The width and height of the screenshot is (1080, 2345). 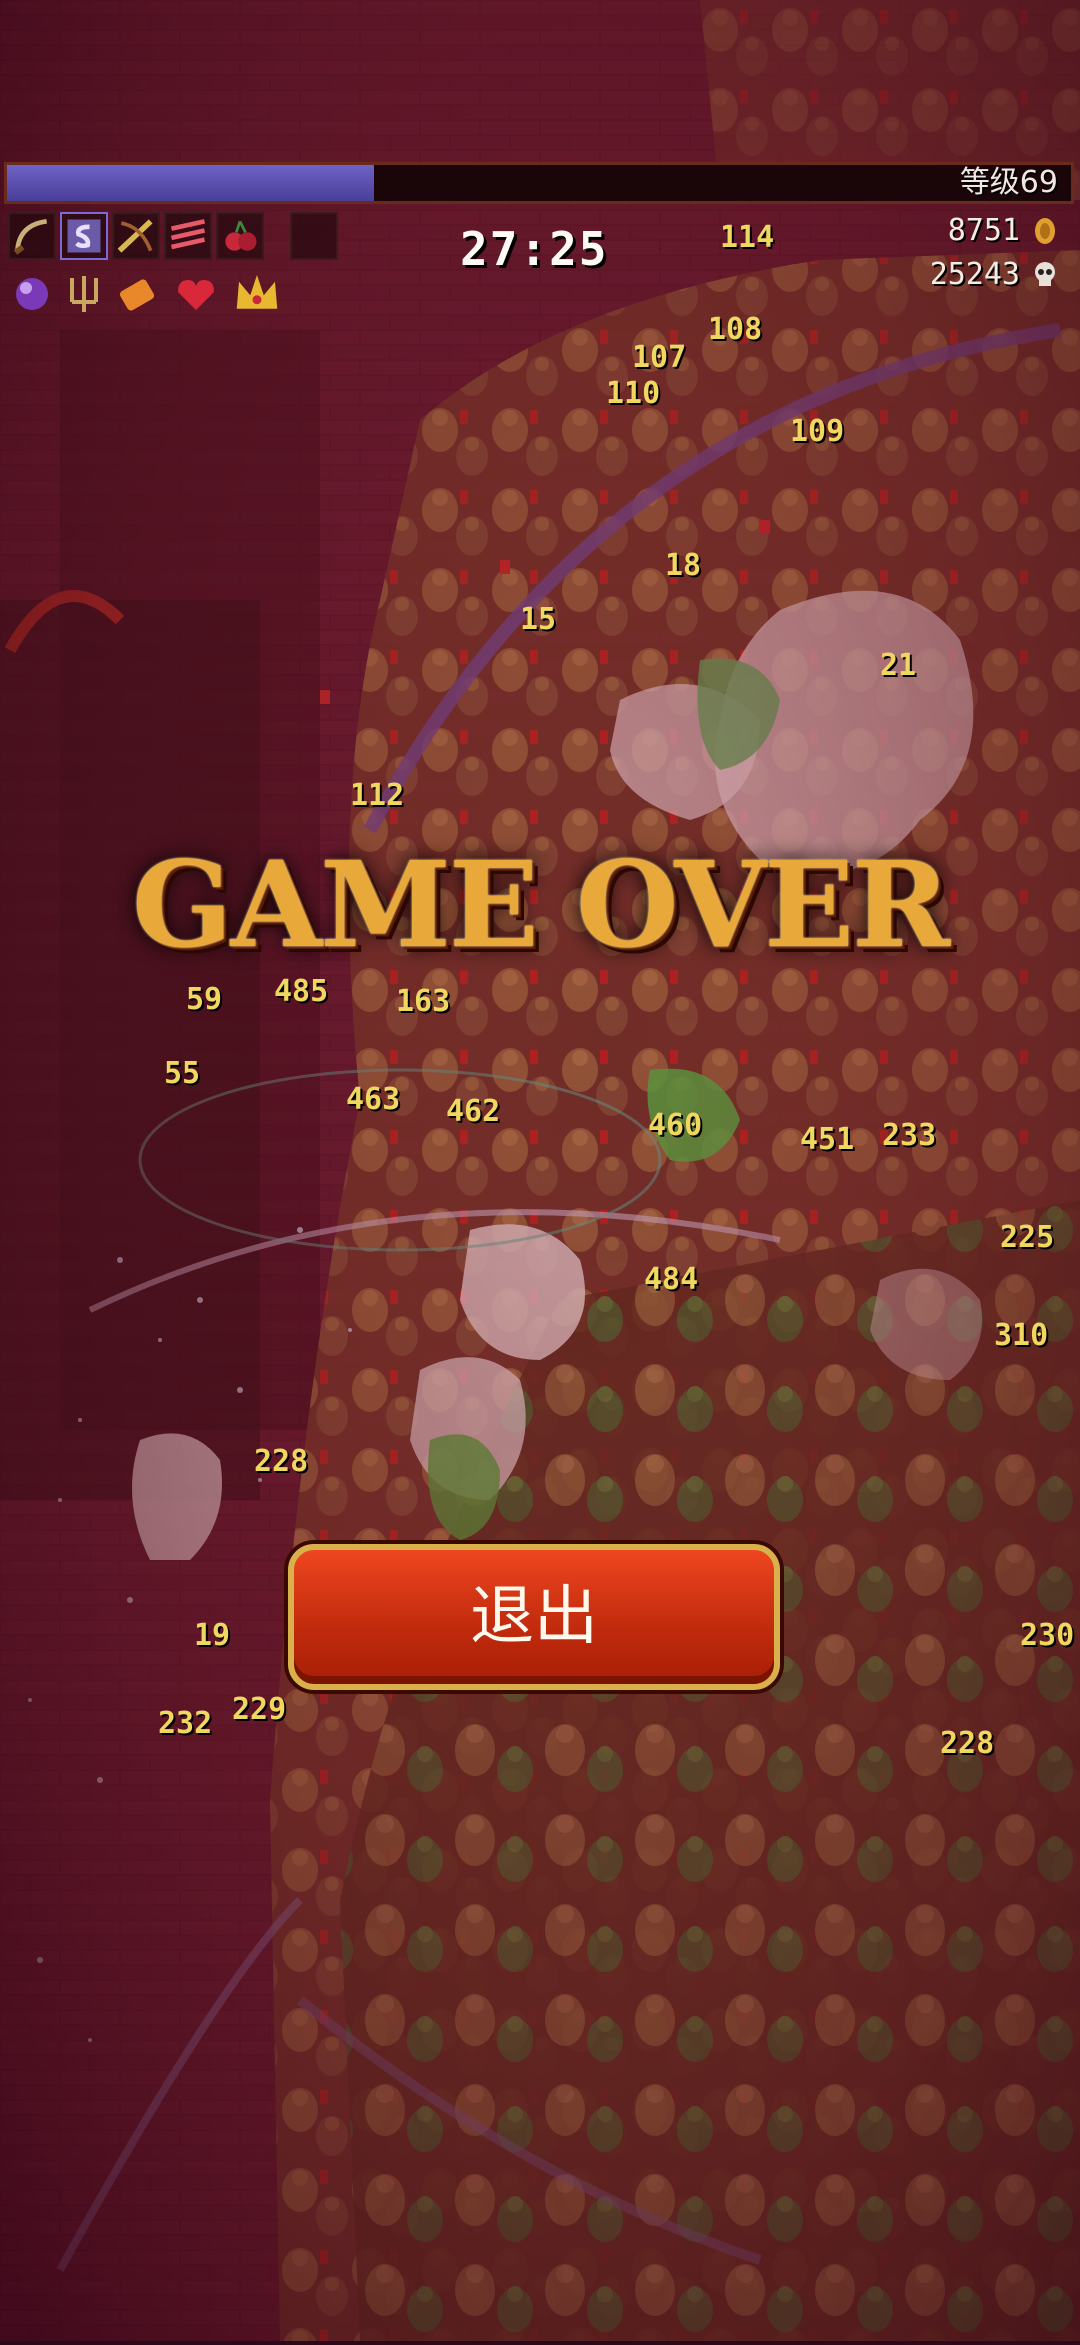 I want to click on damage-number: 21, so click(x=898, y=665).